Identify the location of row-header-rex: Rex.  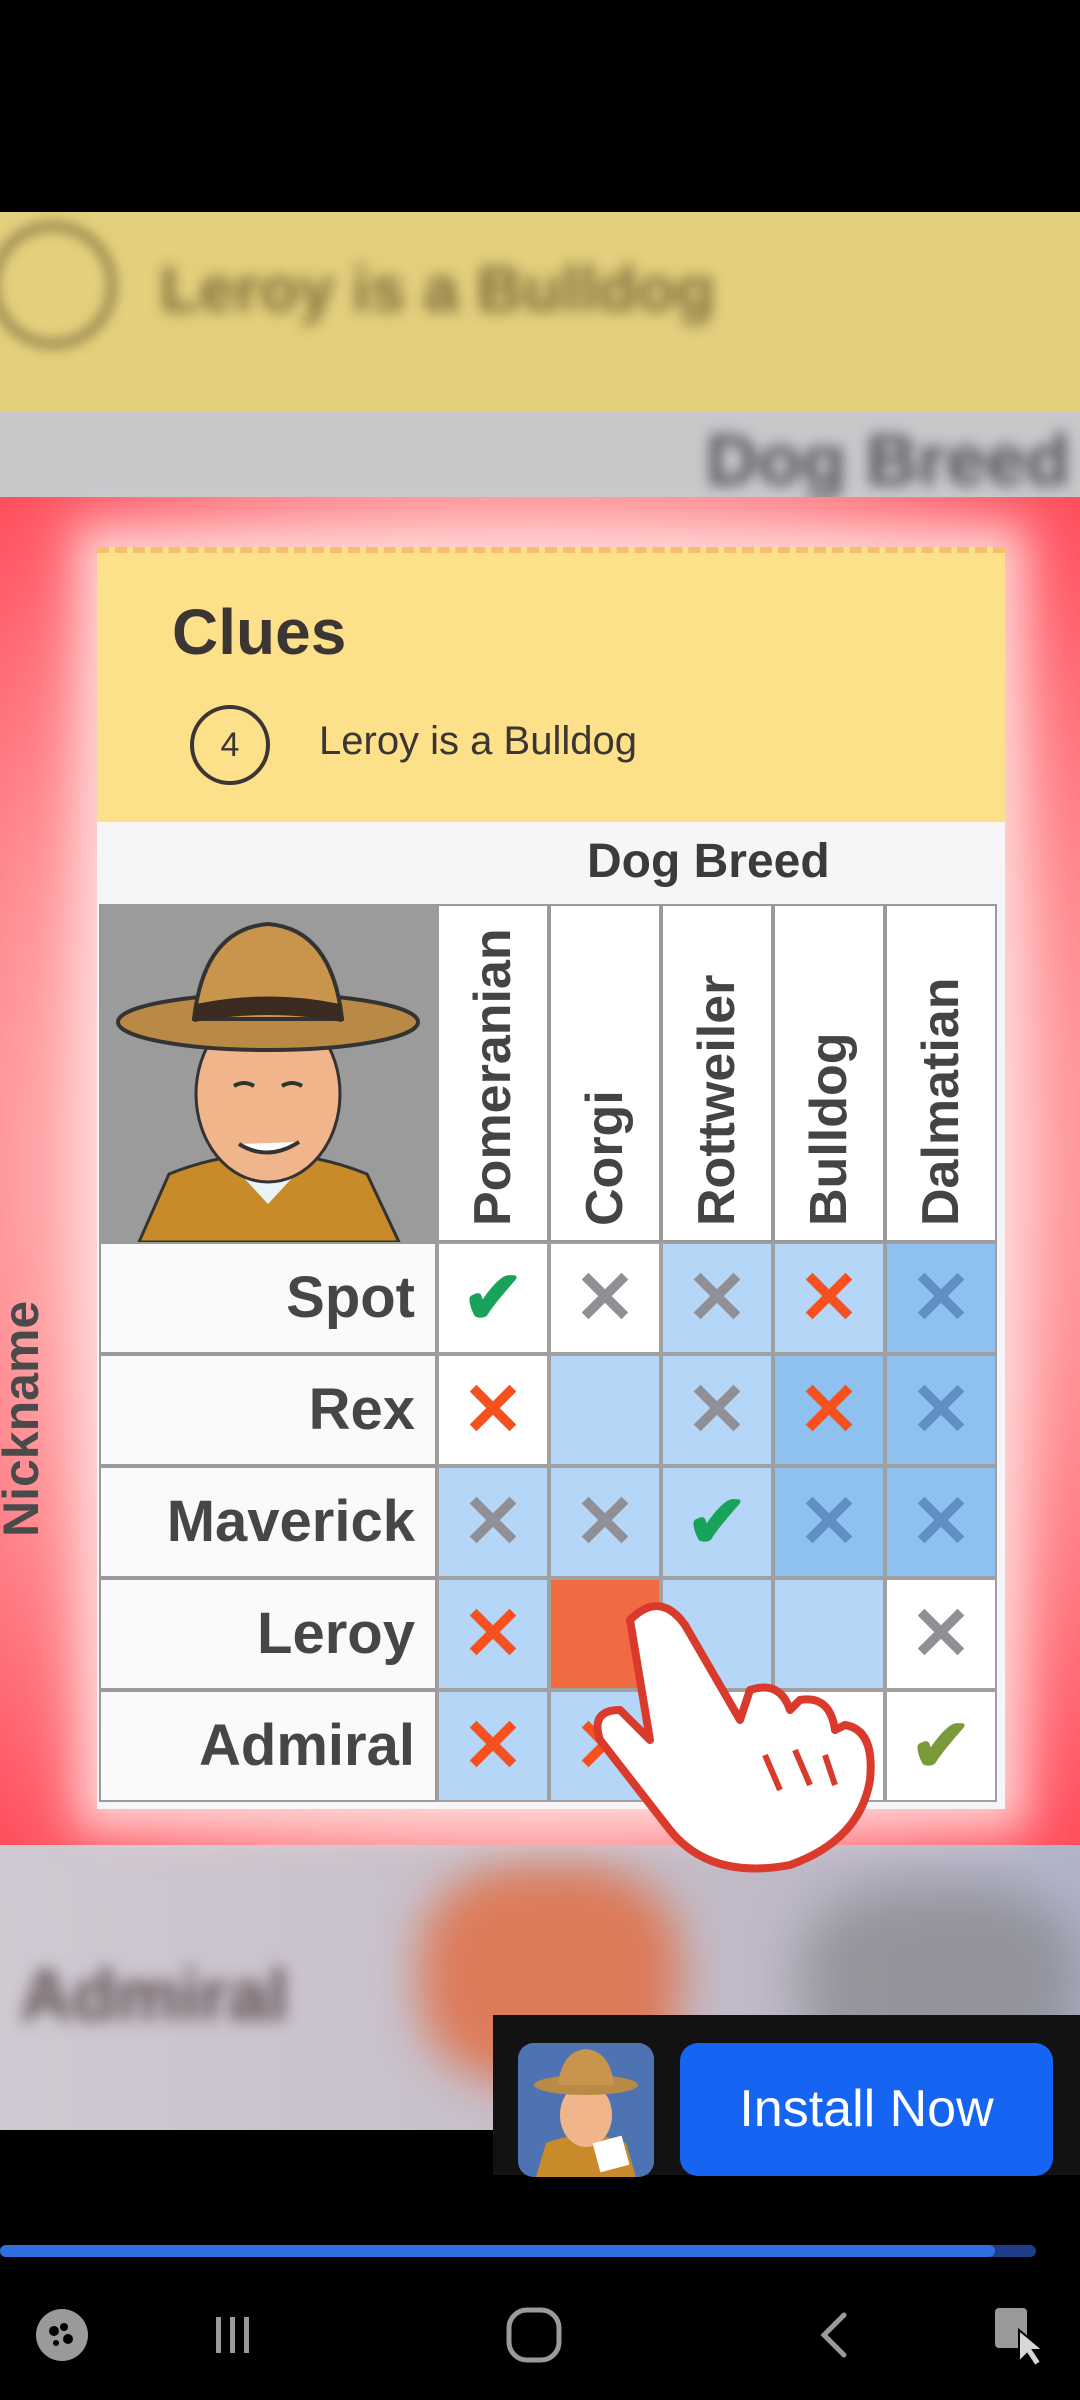
(268, 1410).